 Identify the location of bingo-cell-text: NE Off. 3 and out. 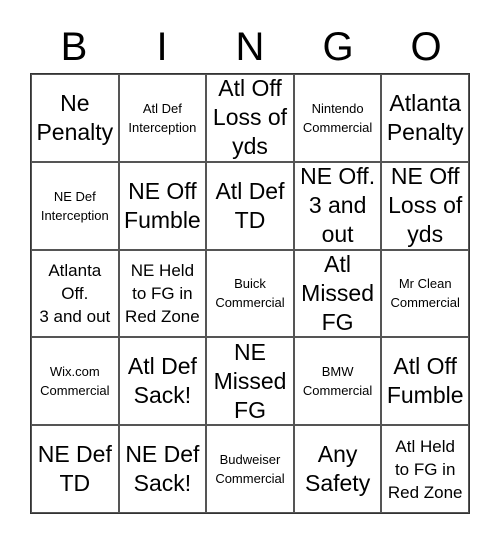
(338, 205).